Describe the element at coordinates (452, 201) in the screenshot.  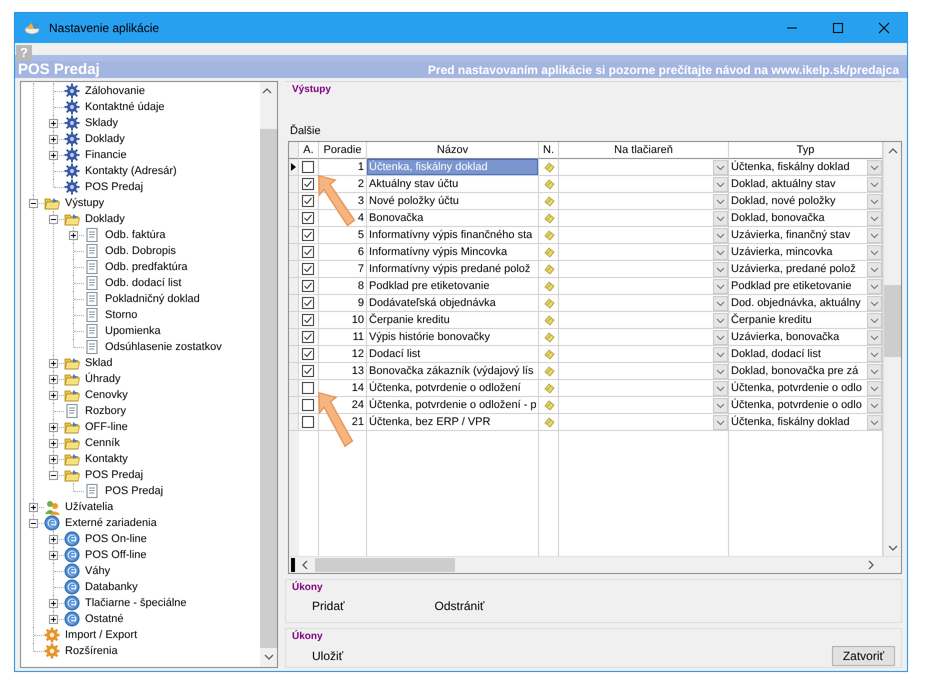
I see `table-cell: Nové položky účtu` at that location.